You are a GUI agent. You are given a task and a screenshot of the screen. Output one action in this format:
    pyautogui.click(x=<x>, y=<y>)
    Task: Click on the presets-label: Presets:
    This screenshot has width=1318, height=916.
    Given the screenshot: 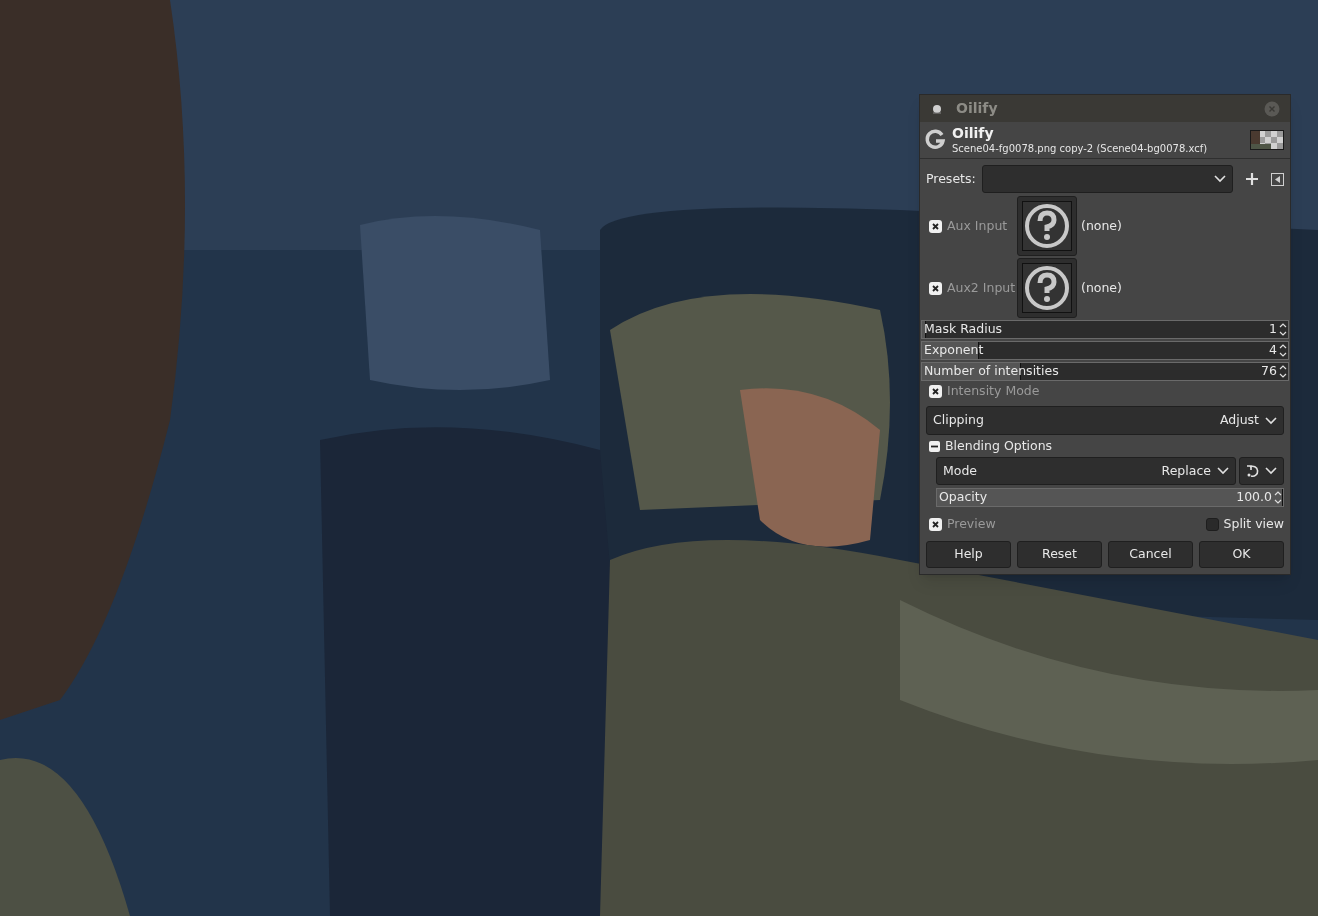 What is the action you would take?
    pyautogui.click(x=951, y=178)
    